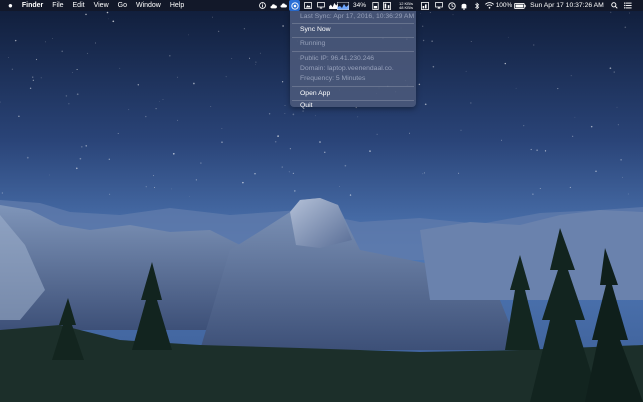 This screenshot has width=643, height=402. What do you see at coordinates (262, 5) in the screenshot?
I see `info-icon` at bounding box center [262, 5].